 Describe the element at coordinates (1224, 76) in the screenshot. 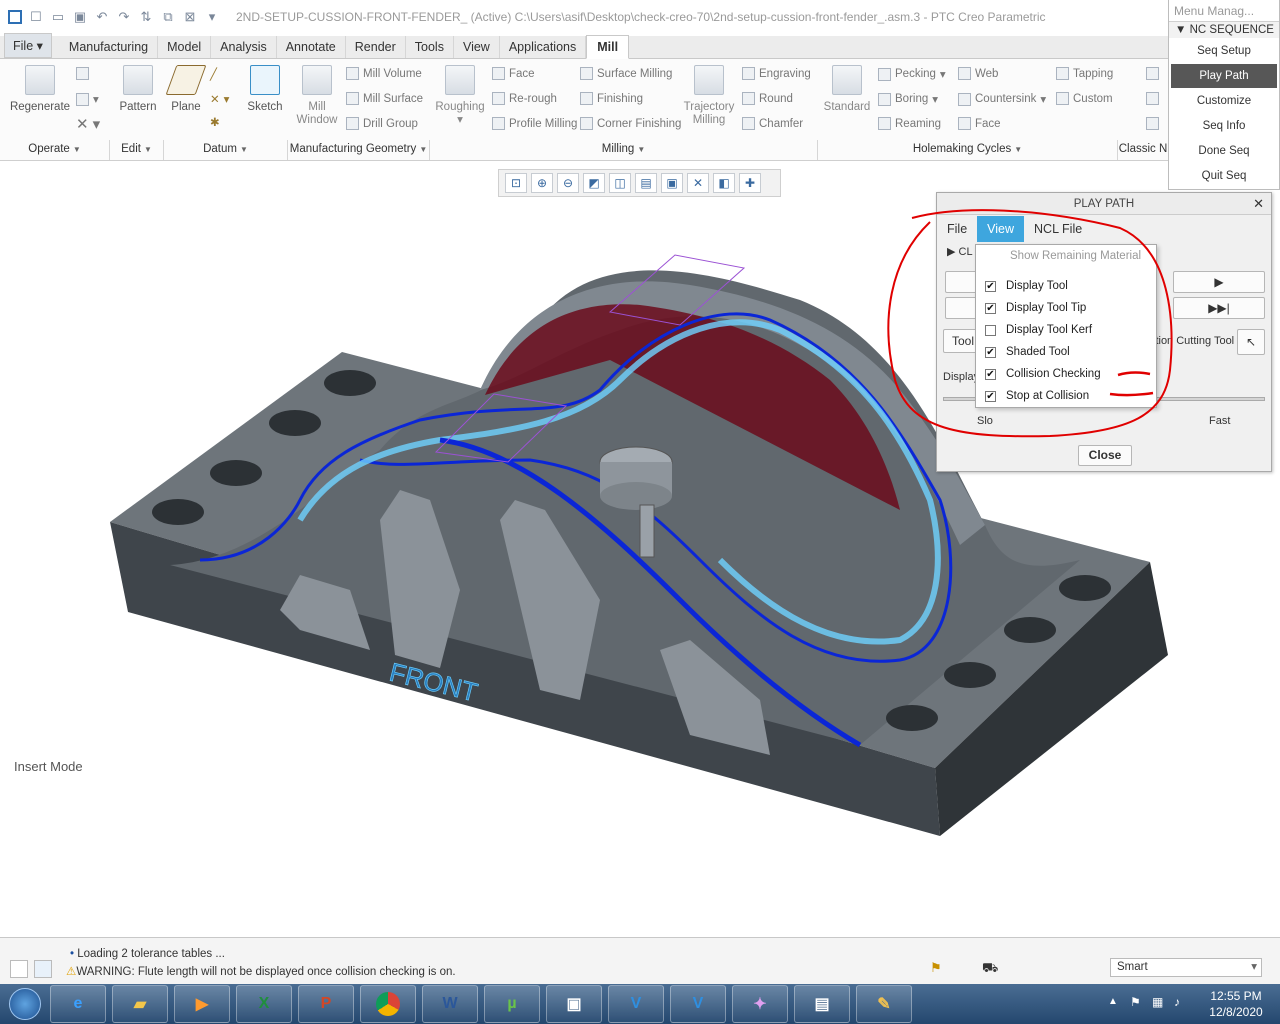

I see `menu-item-play-path: Play Path` at that location.